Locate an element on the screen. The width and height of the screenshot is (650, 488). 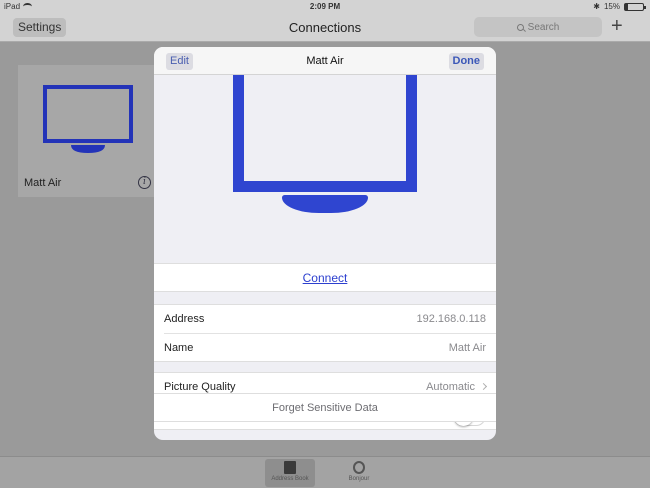
bonjour-icon is located at coordinates (359, 467).